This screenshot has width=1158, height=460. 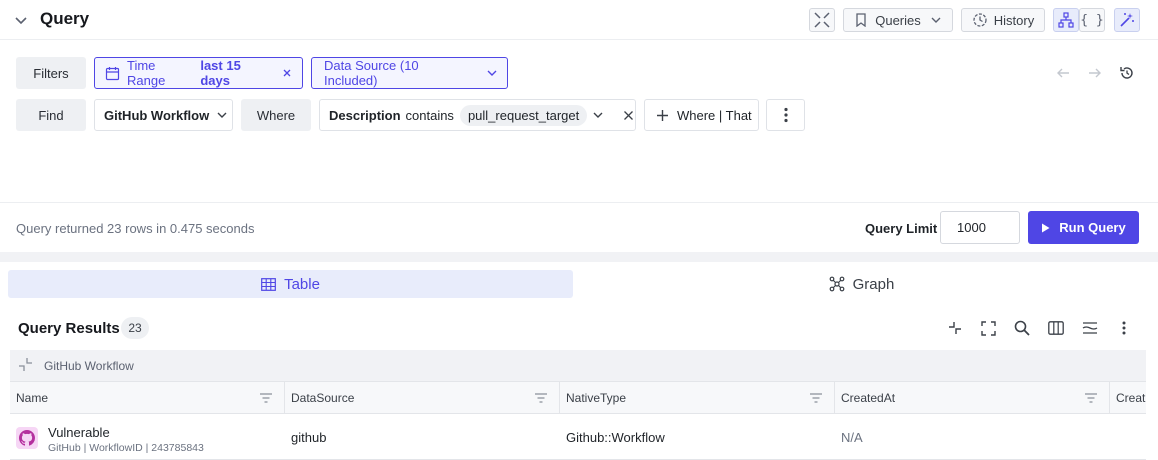 I want to click on query-header: Query Queries History { }, so click(x=579, y=20).